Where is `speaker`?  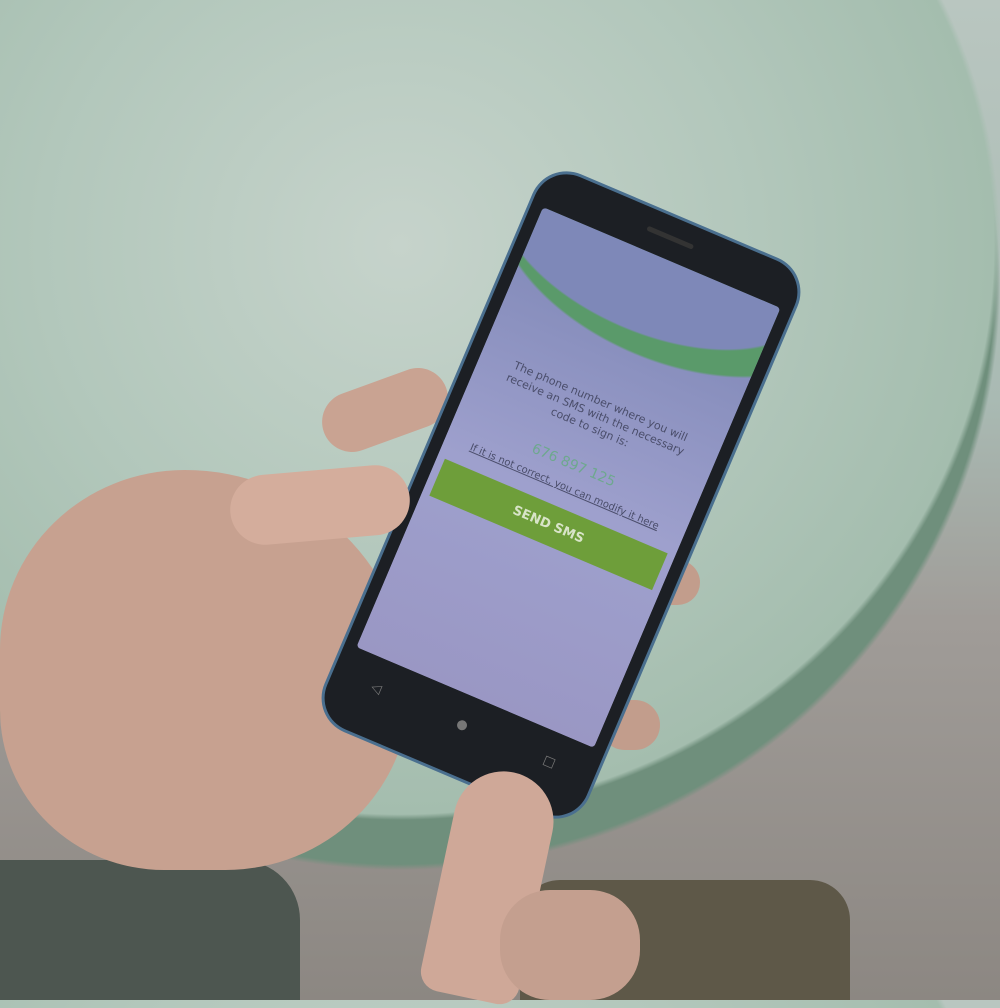
speaker is located at coordinates (670, 237).